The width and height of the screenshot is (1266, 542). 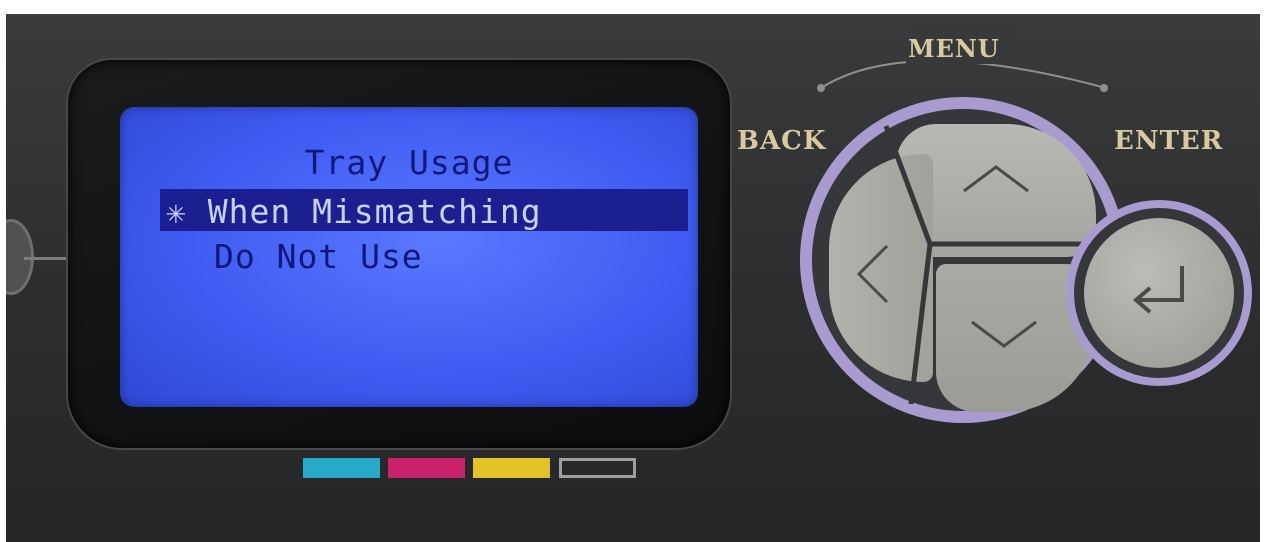 What do you see at coordinates (1158, 290) in the screenshot?
I see `enter-return-icon` at bounding box center [1158, 290].